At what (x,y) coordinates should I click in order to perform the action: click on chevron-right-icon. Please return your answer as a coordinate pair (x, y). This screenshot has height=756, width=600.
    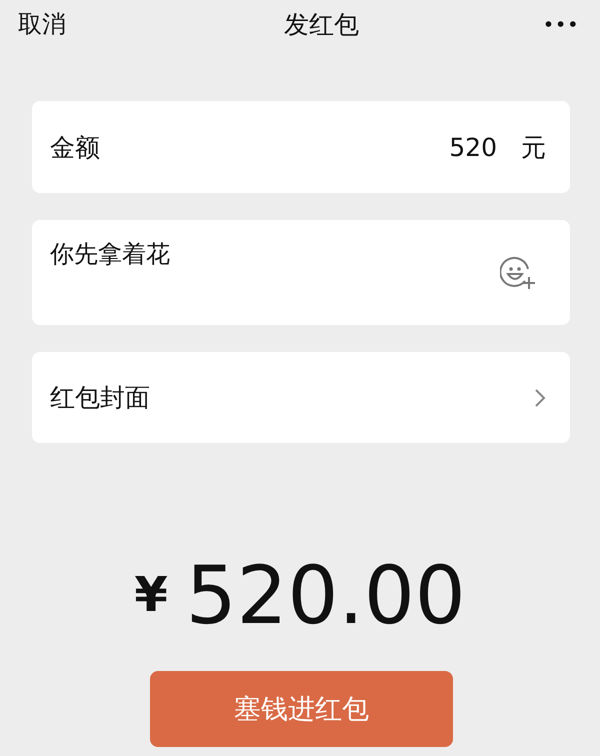
    Looking at the image, I should click on (540, 398).